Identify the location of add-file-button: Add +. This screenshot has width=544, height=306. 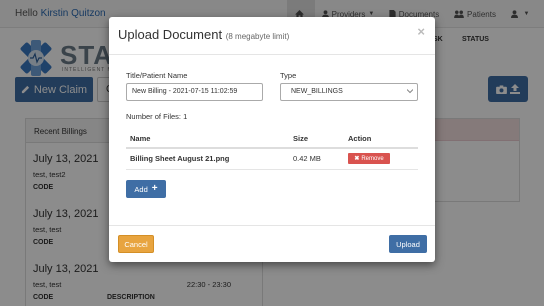
(146, 189).